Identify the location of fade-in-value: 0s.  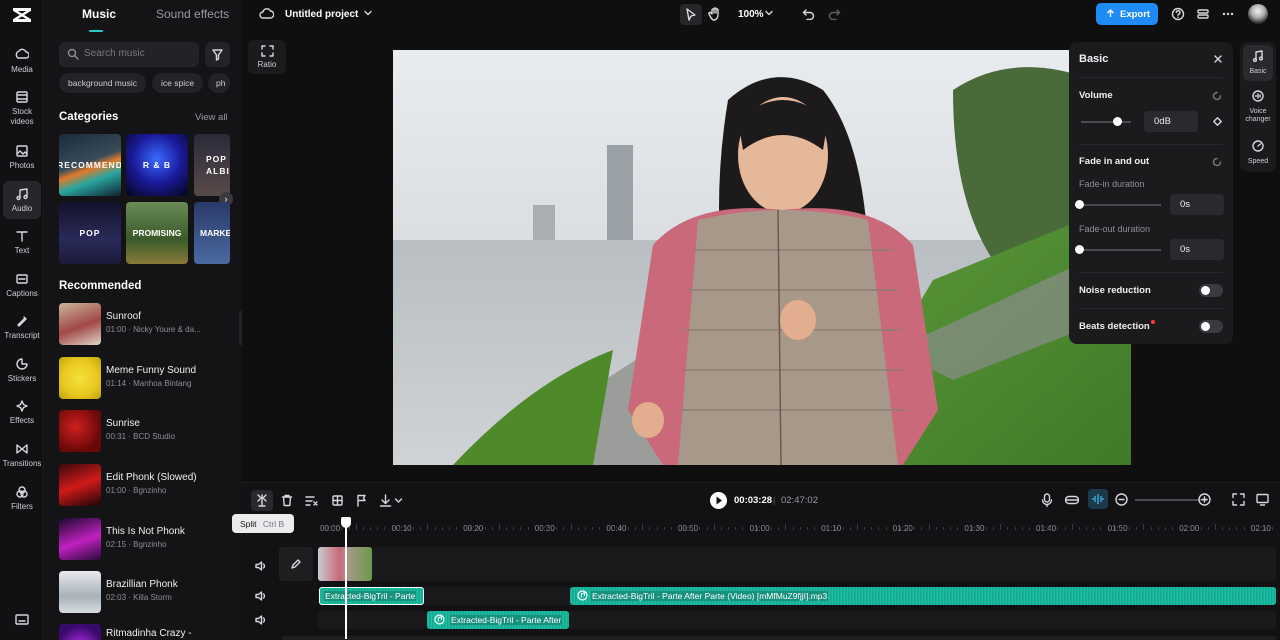
(1197, 204).